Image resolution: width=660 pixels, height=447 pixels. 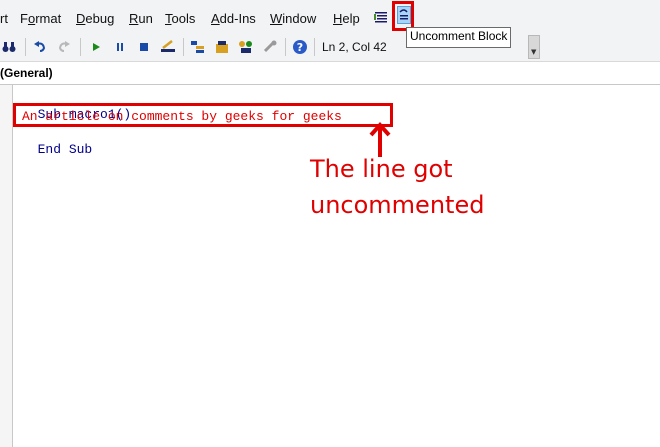 I want to click on annotation-line-1: The line got, so click(x=381, y=169).